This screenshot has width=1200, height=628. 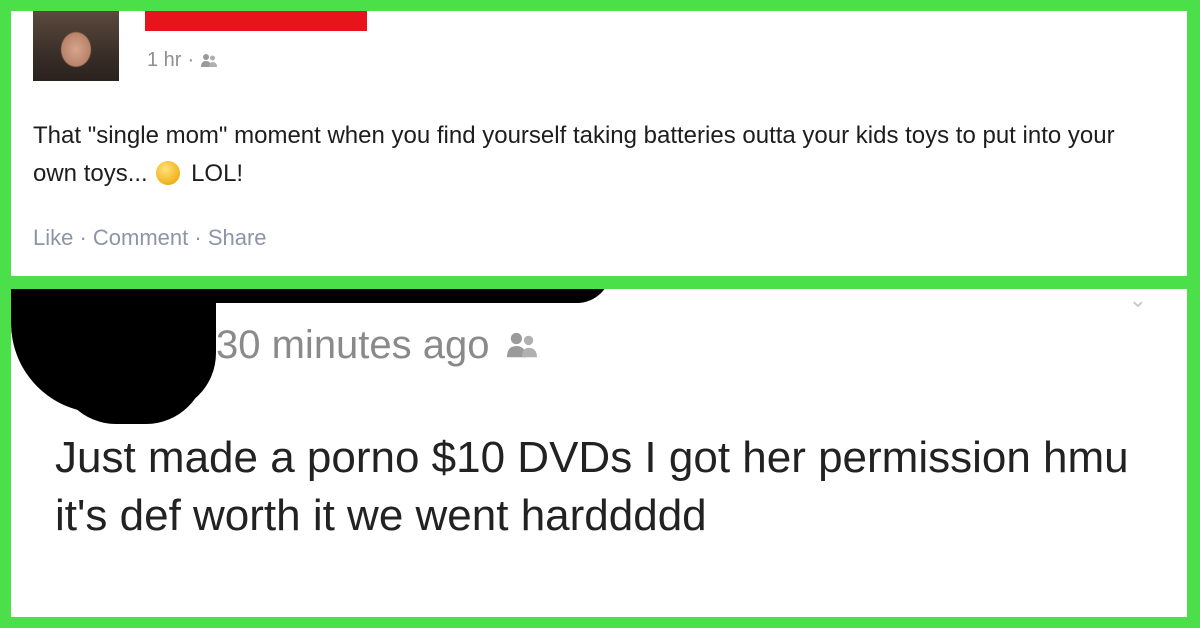 I want to click on post-text-lol: LOL!, so click(x=217, y=173).